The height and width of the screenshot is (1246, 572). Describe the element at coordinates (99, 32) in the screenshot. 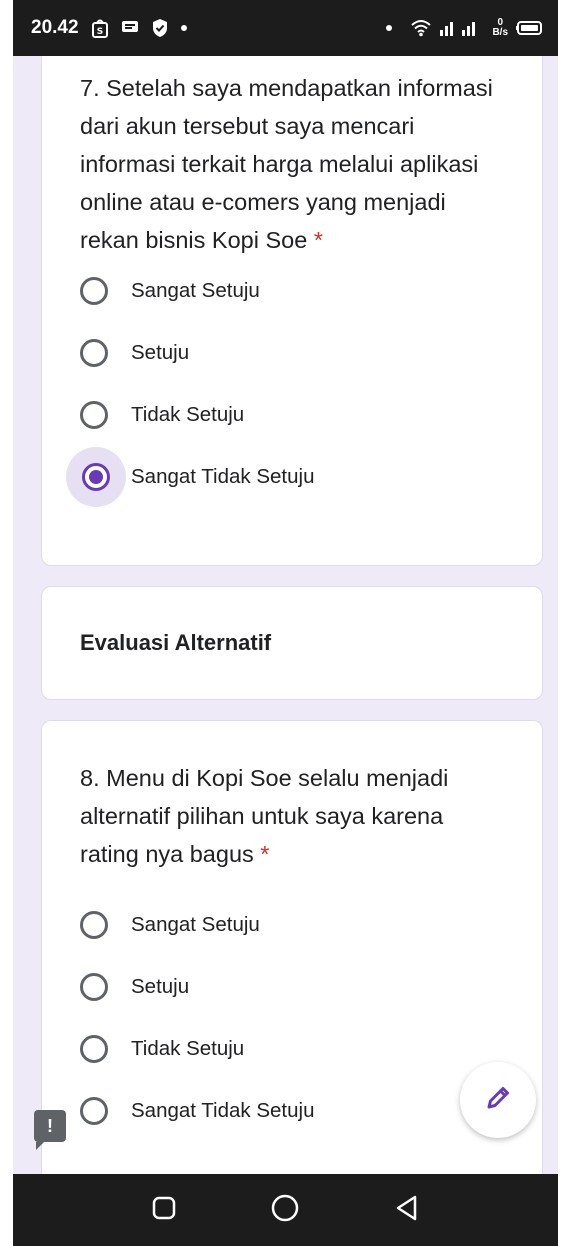

I see `svg-text: S` at that location.